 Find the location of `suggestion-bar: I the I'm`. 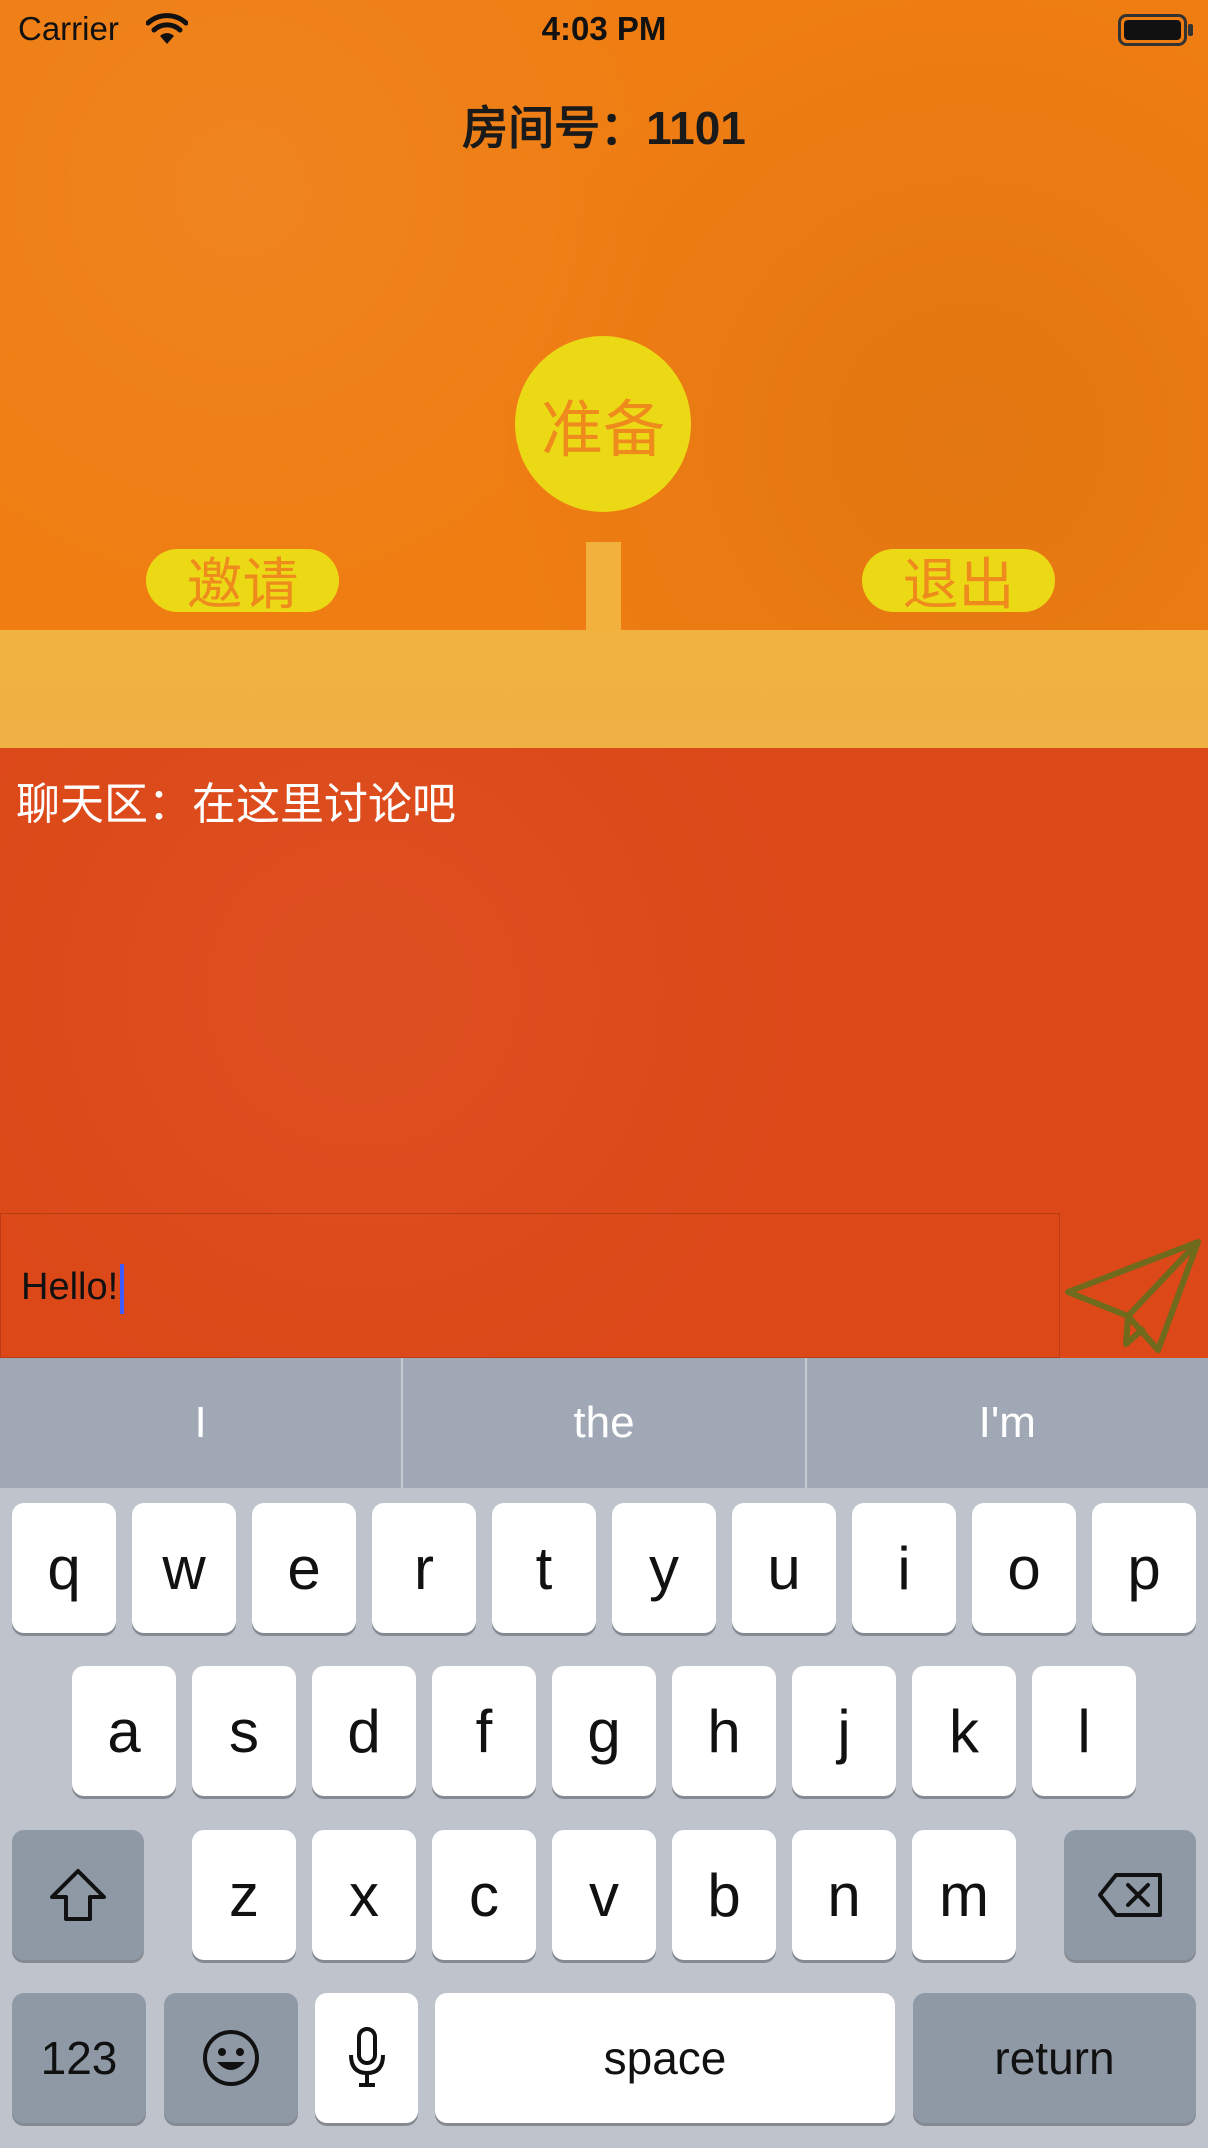

suggestion-bar: I the I'm is located at coordinates (604, 1423).